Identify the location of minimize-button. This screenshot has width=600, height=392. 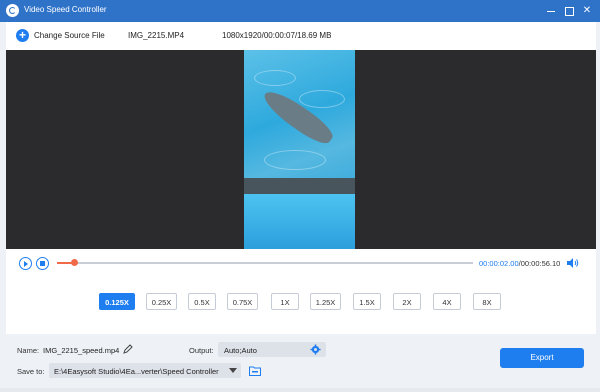
(551, 11).